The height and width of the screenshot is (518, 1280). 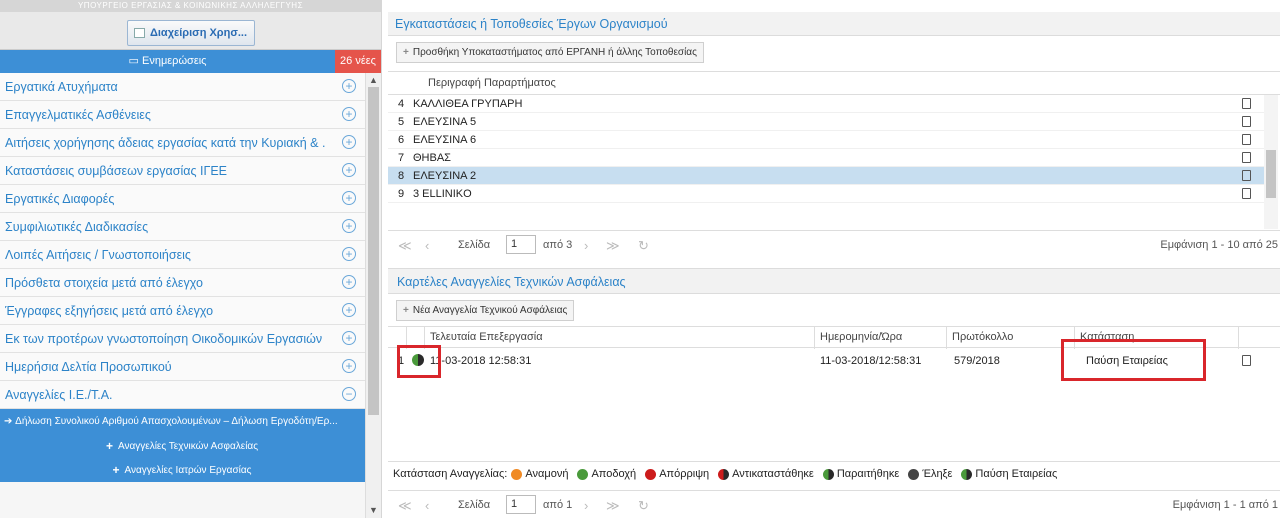 I want to click on sidebar-scrollbar: ▲ ▼, so click(x=373, y=295).